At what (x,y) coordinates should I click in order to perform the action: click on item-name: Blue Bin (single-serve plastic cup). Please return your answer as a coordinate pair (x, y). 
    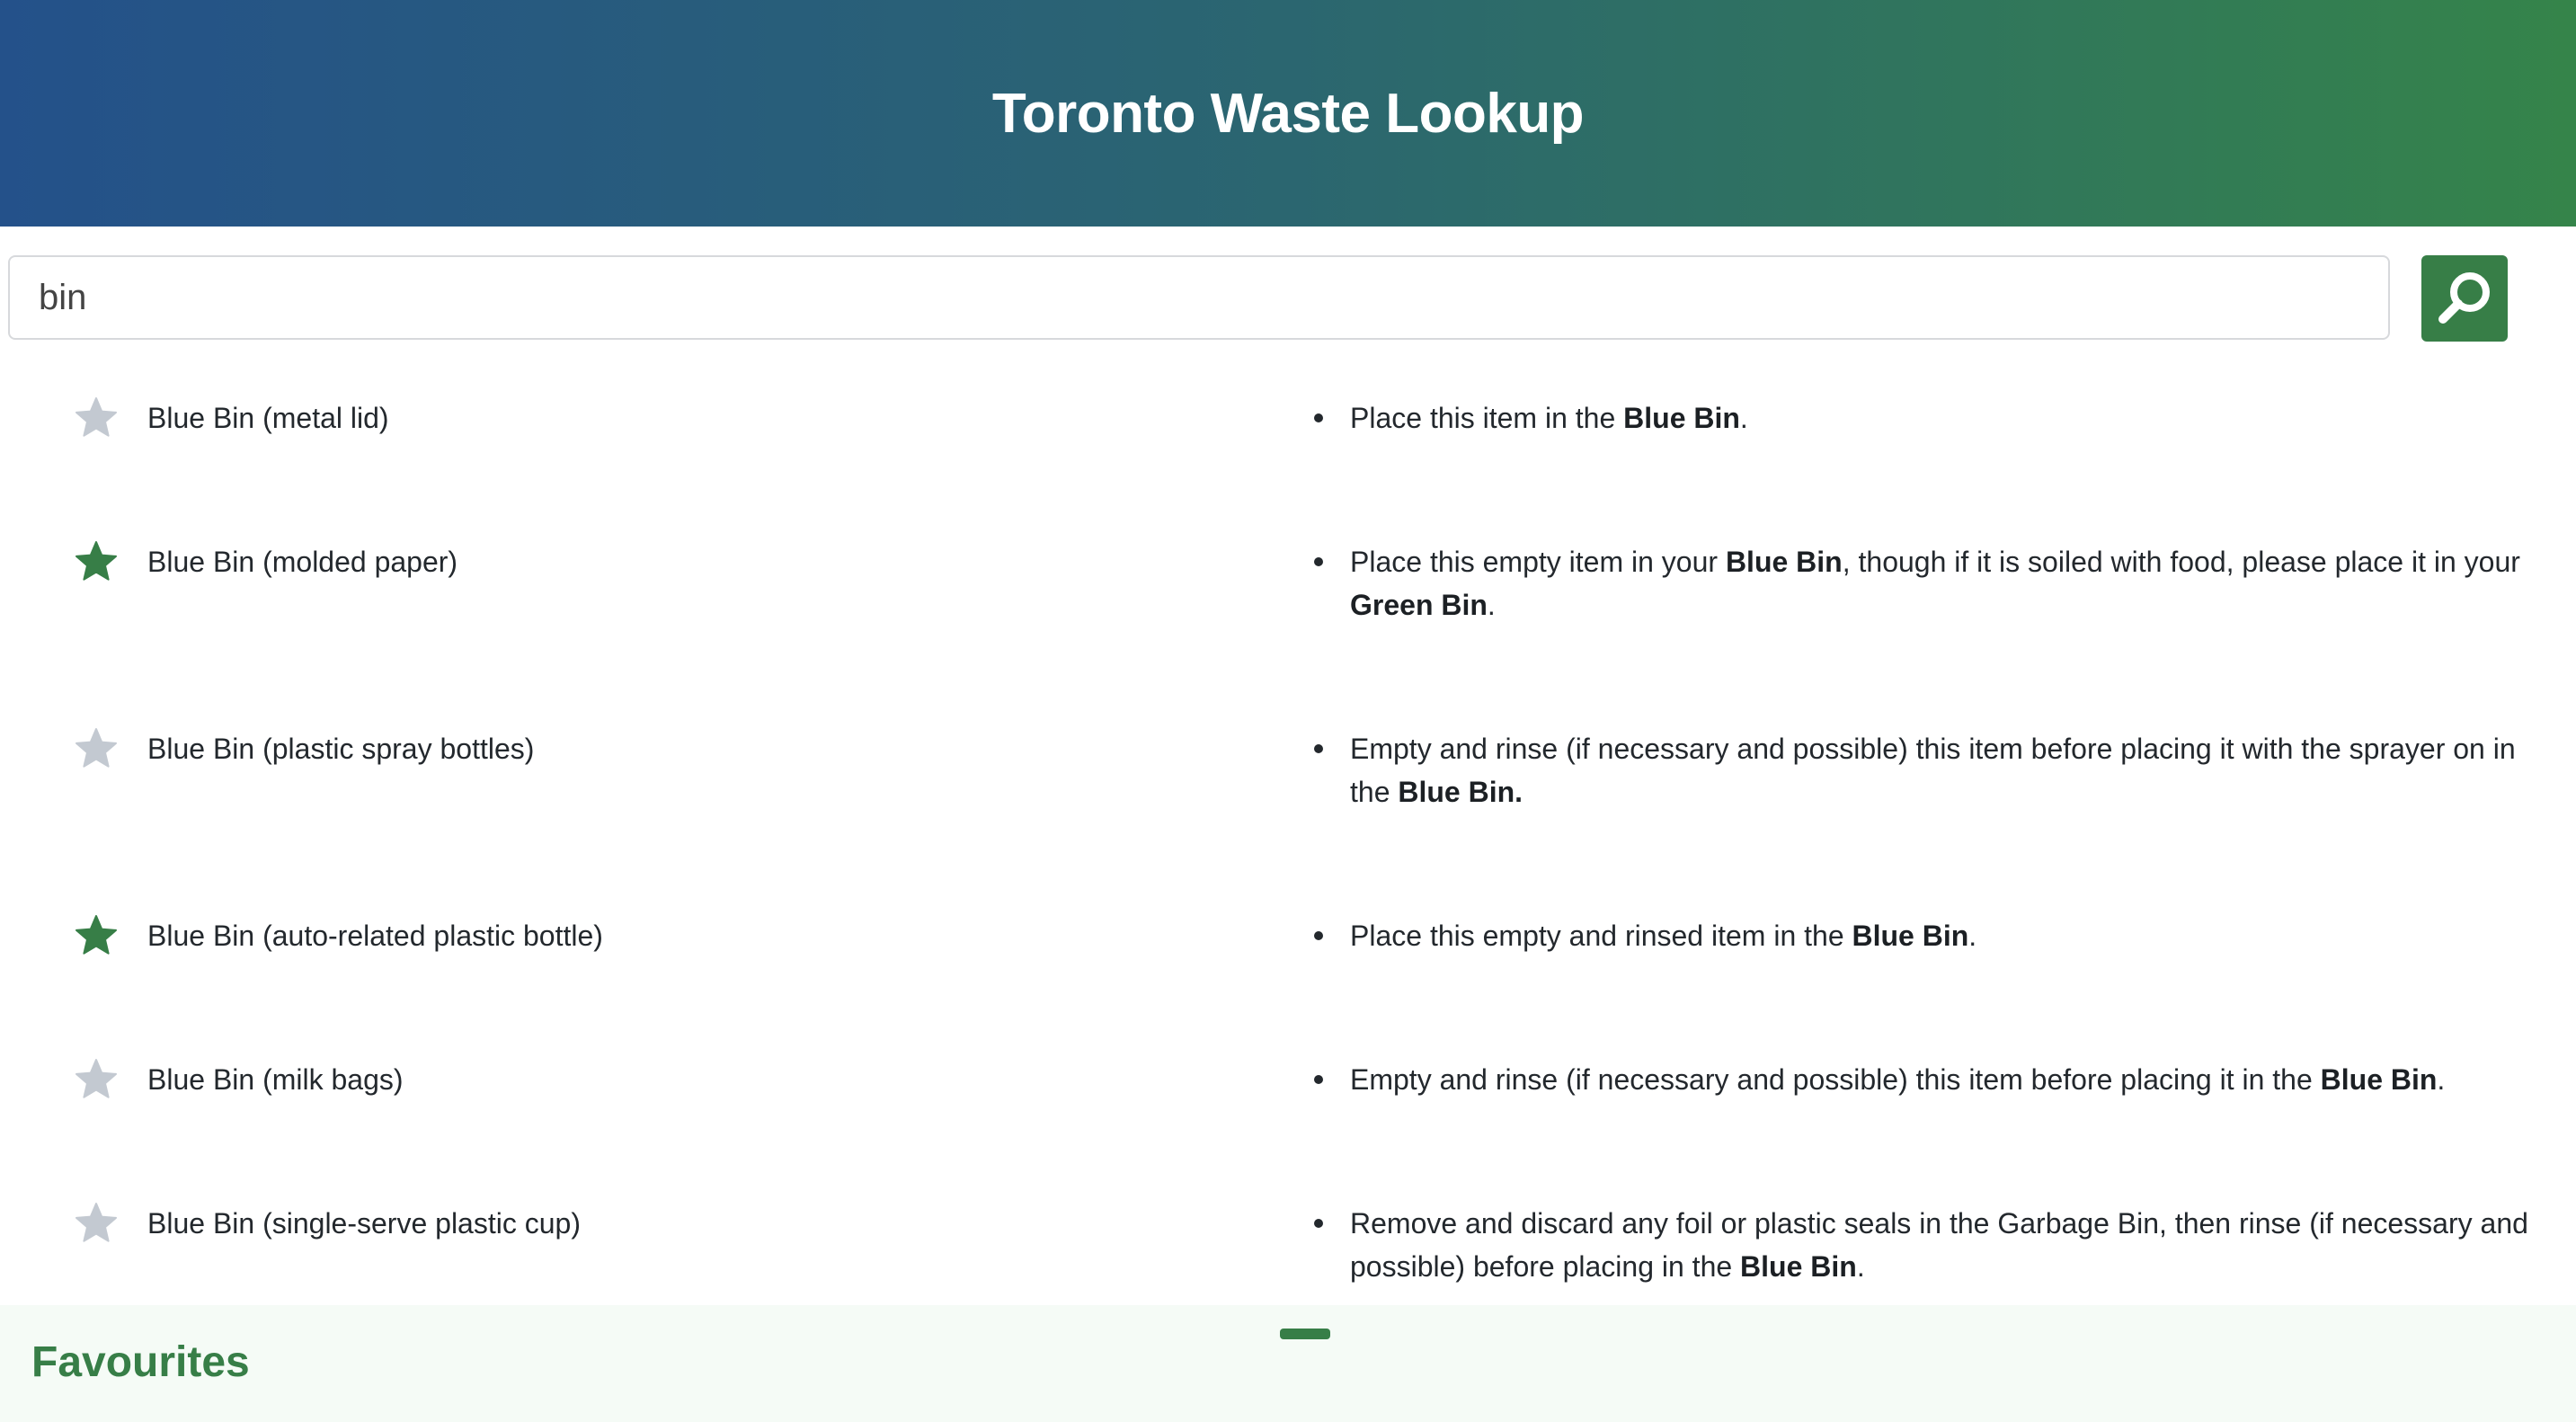
    Looking at the image, I should click on (364, 1223).